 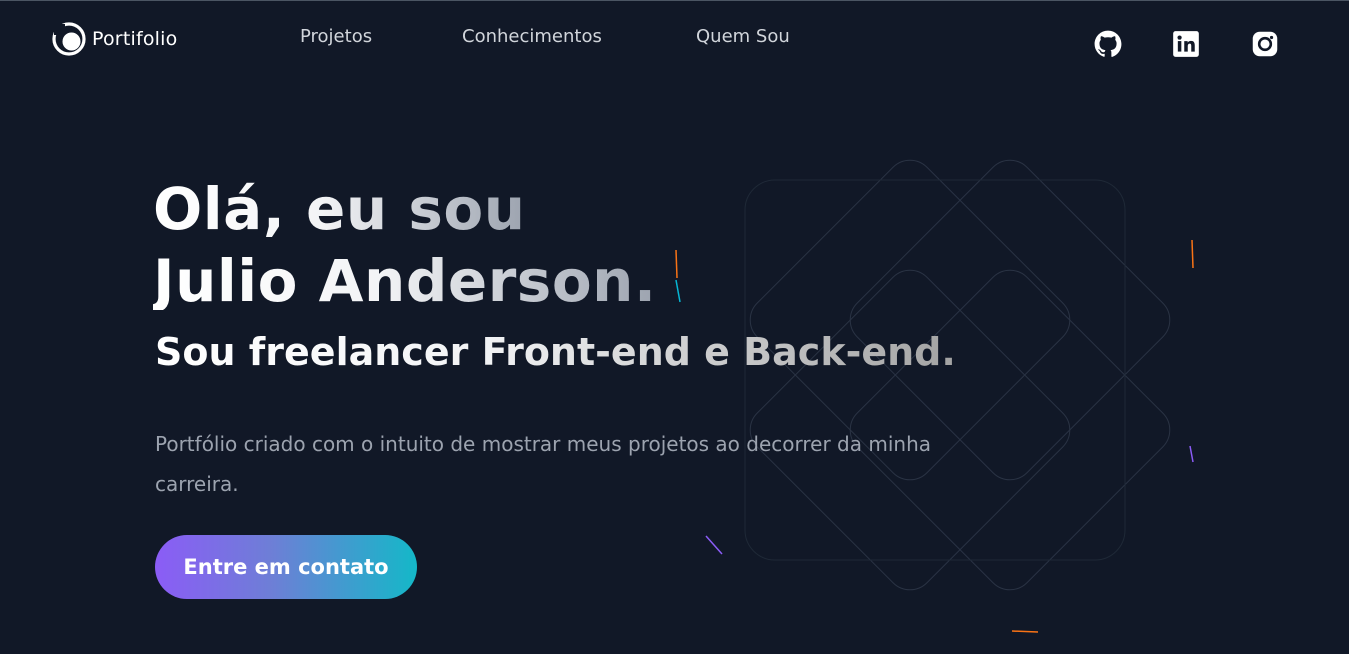 I want to click on logo-link: Portifolio, so click(x=114, y=39).